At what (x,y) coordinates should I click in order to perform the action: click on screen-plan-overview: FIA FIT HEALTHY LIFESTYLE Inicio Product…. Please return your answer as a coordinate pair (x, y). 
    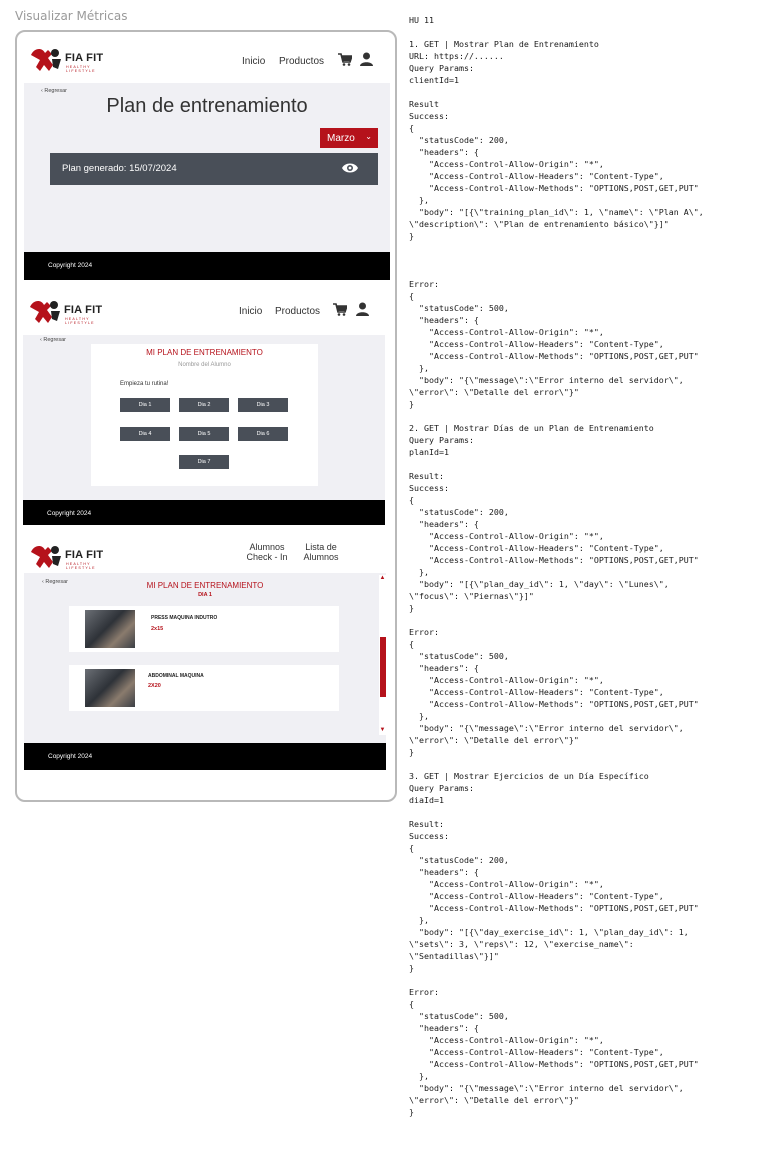
    Looking at the image, I should click on (207, 158).